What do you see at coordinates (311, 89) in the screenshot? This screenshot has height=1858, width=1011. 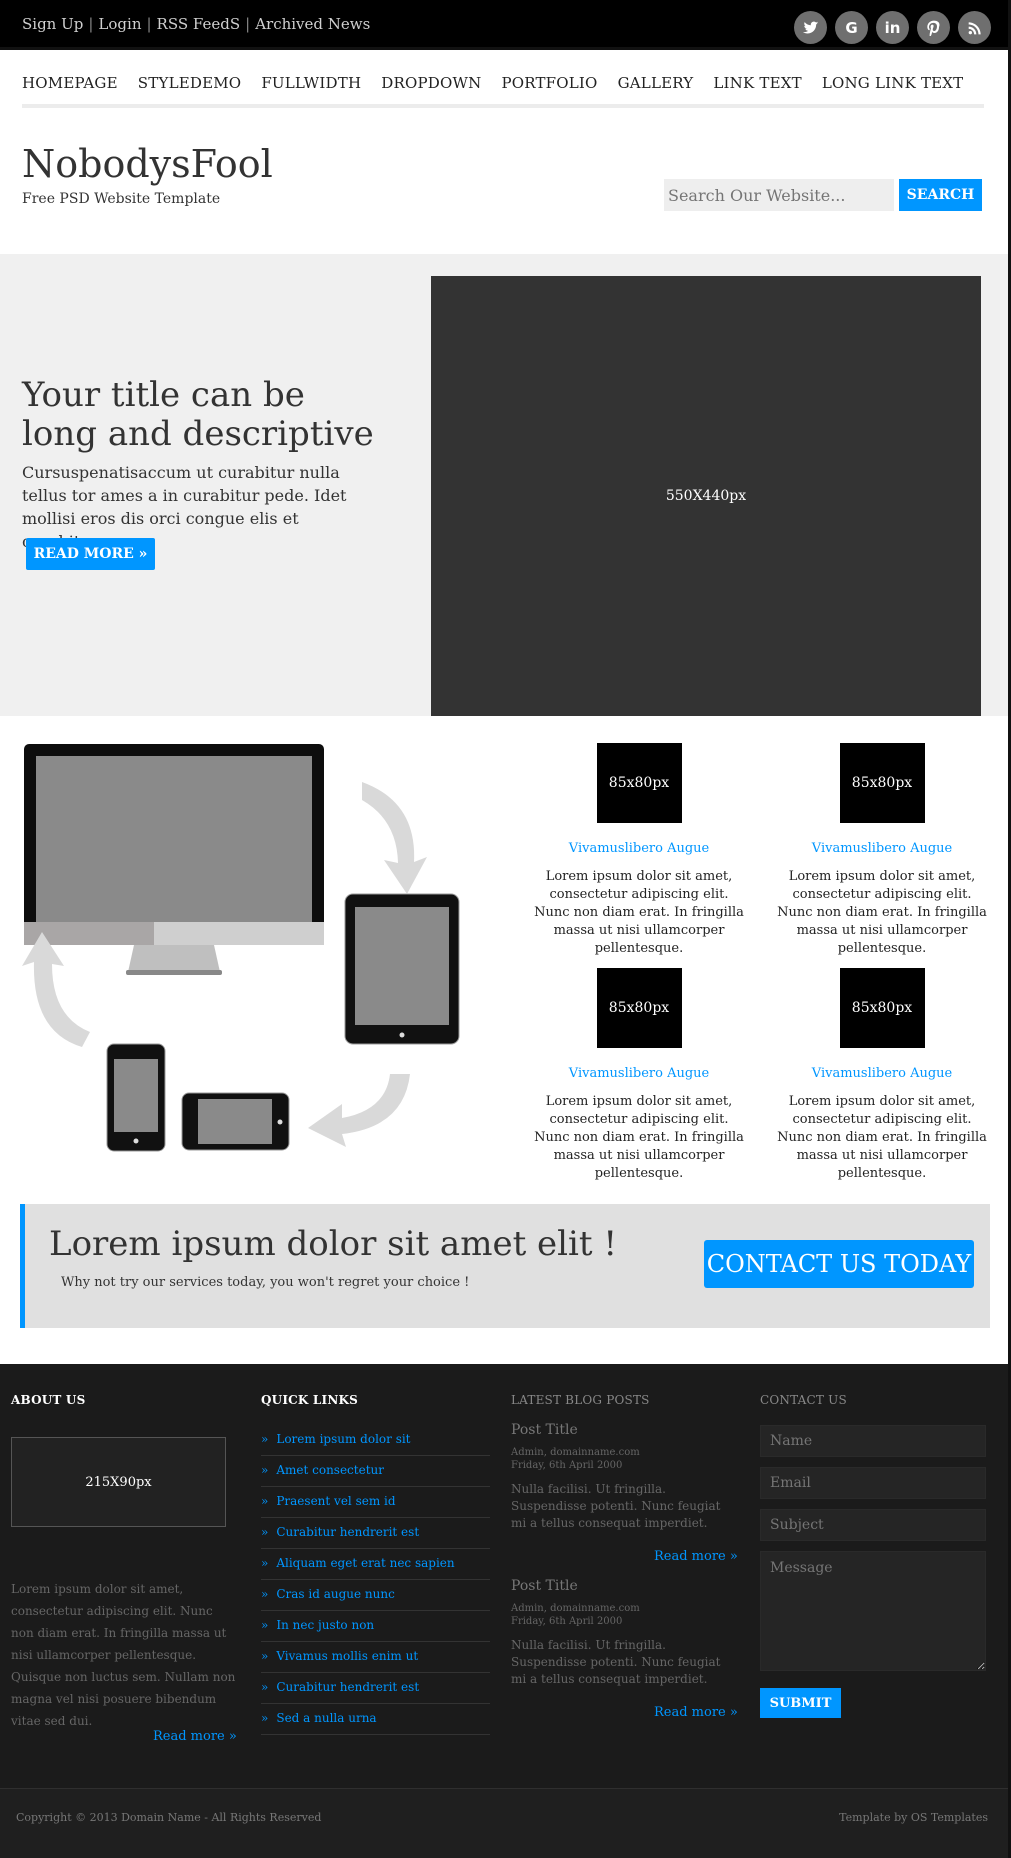 I see `nav-item-fullwidth: FULLWIDTH` at bounding box center [311, 89].